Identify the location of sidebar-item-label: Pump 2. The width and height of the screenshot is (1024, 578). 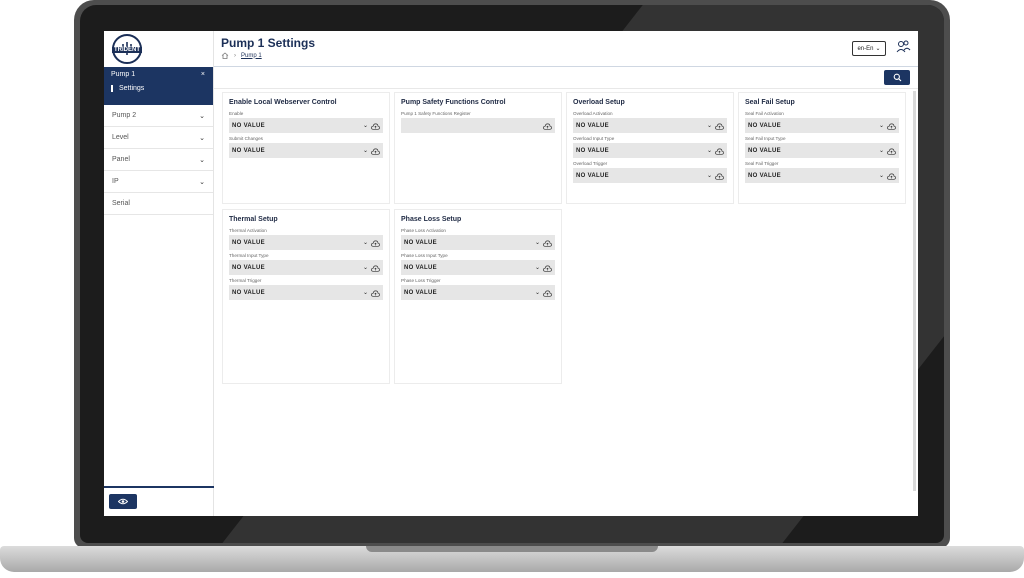
(124, 115).